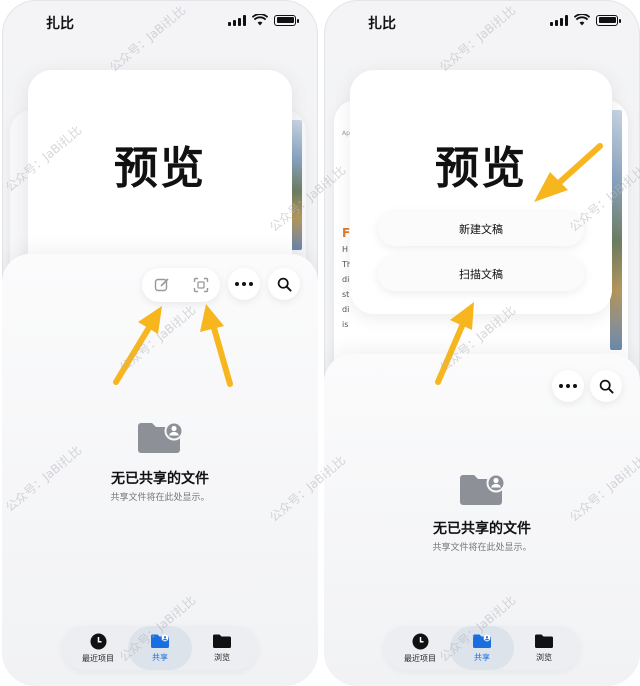 This screenshot has width=640, height=686. Describe the element at coordinates (201, 285) in the screenshot. I see `scan-icon` at that location.